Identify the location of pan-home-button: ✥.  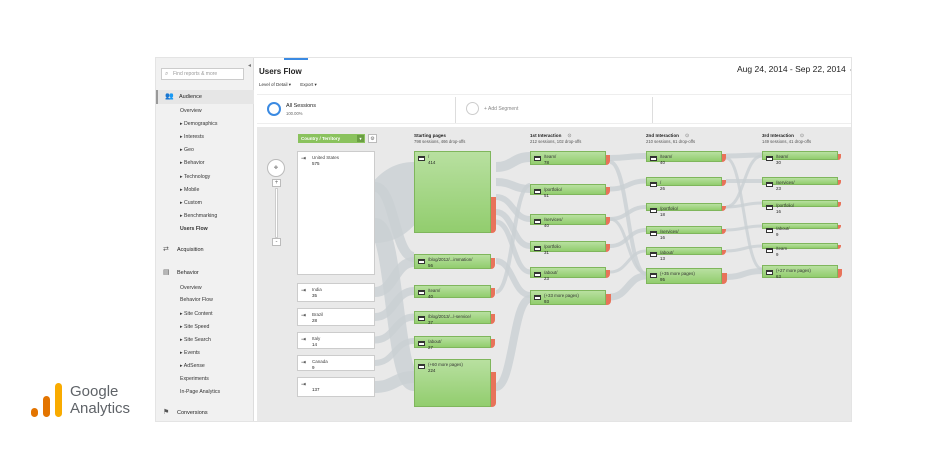
(276, 168).